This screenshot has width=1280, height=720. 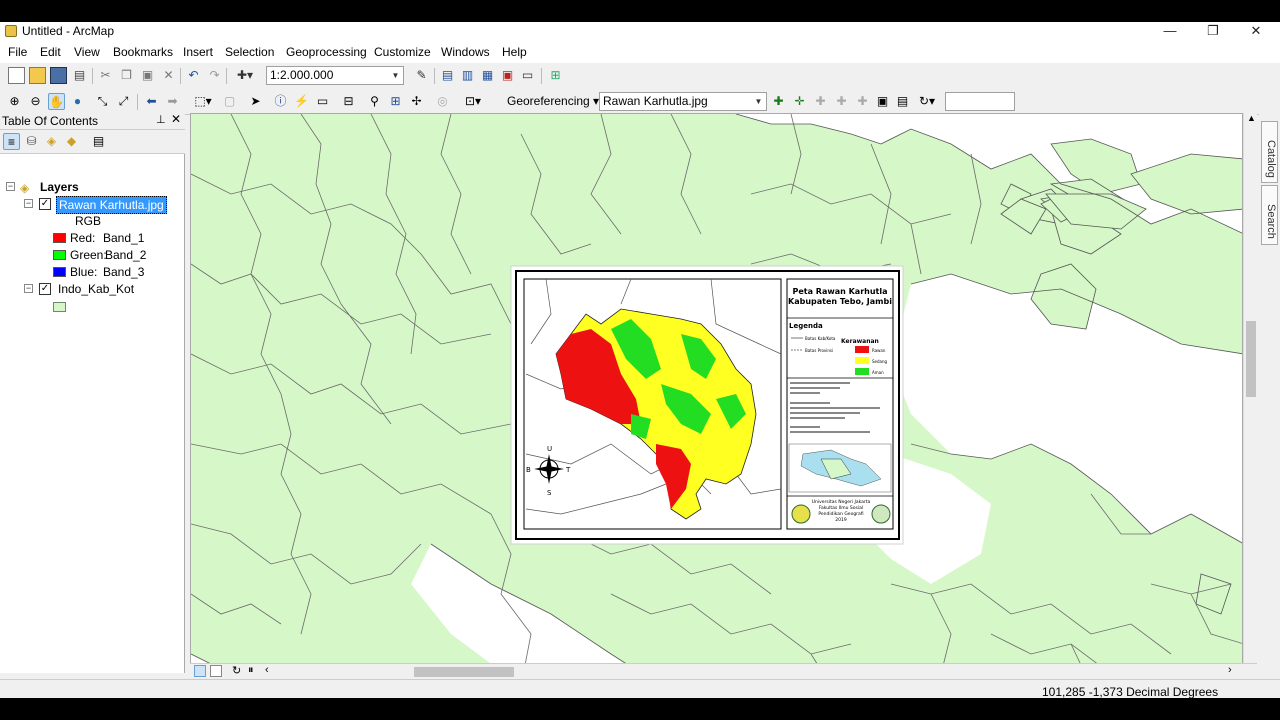 I want to click on status-bar: 101,285 -1,373 Decimal Degrees, so click(x=640, y=689).